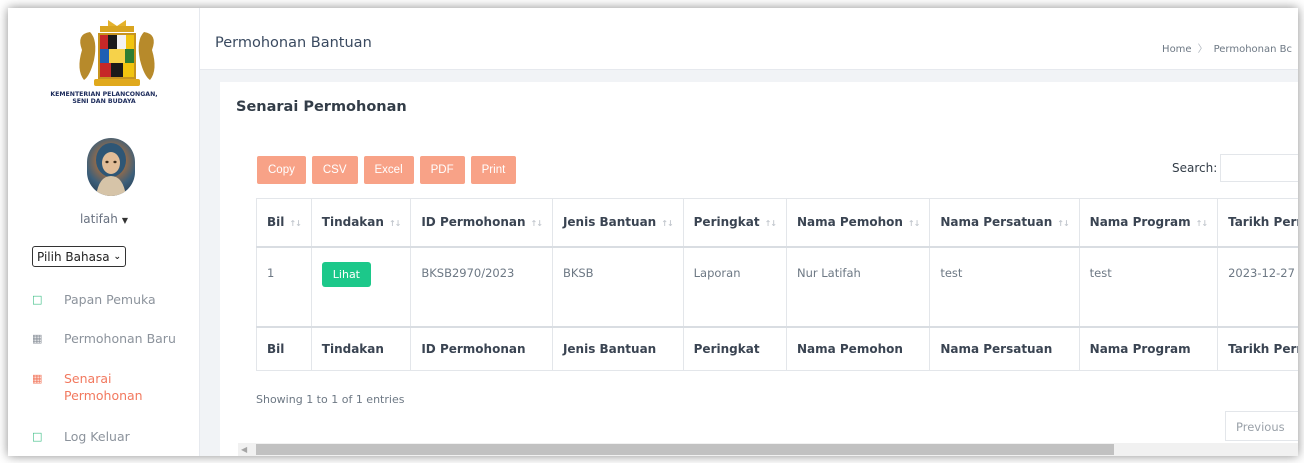  I want to click on search-label: Search:, so click(1195, 168).